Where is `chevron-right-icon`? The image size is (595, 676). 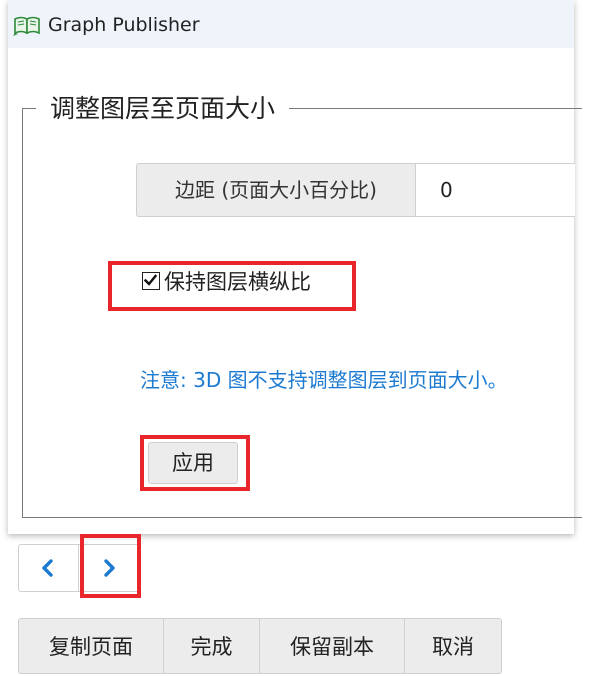 chevron-right-icon is located at coordinates (109, 568).